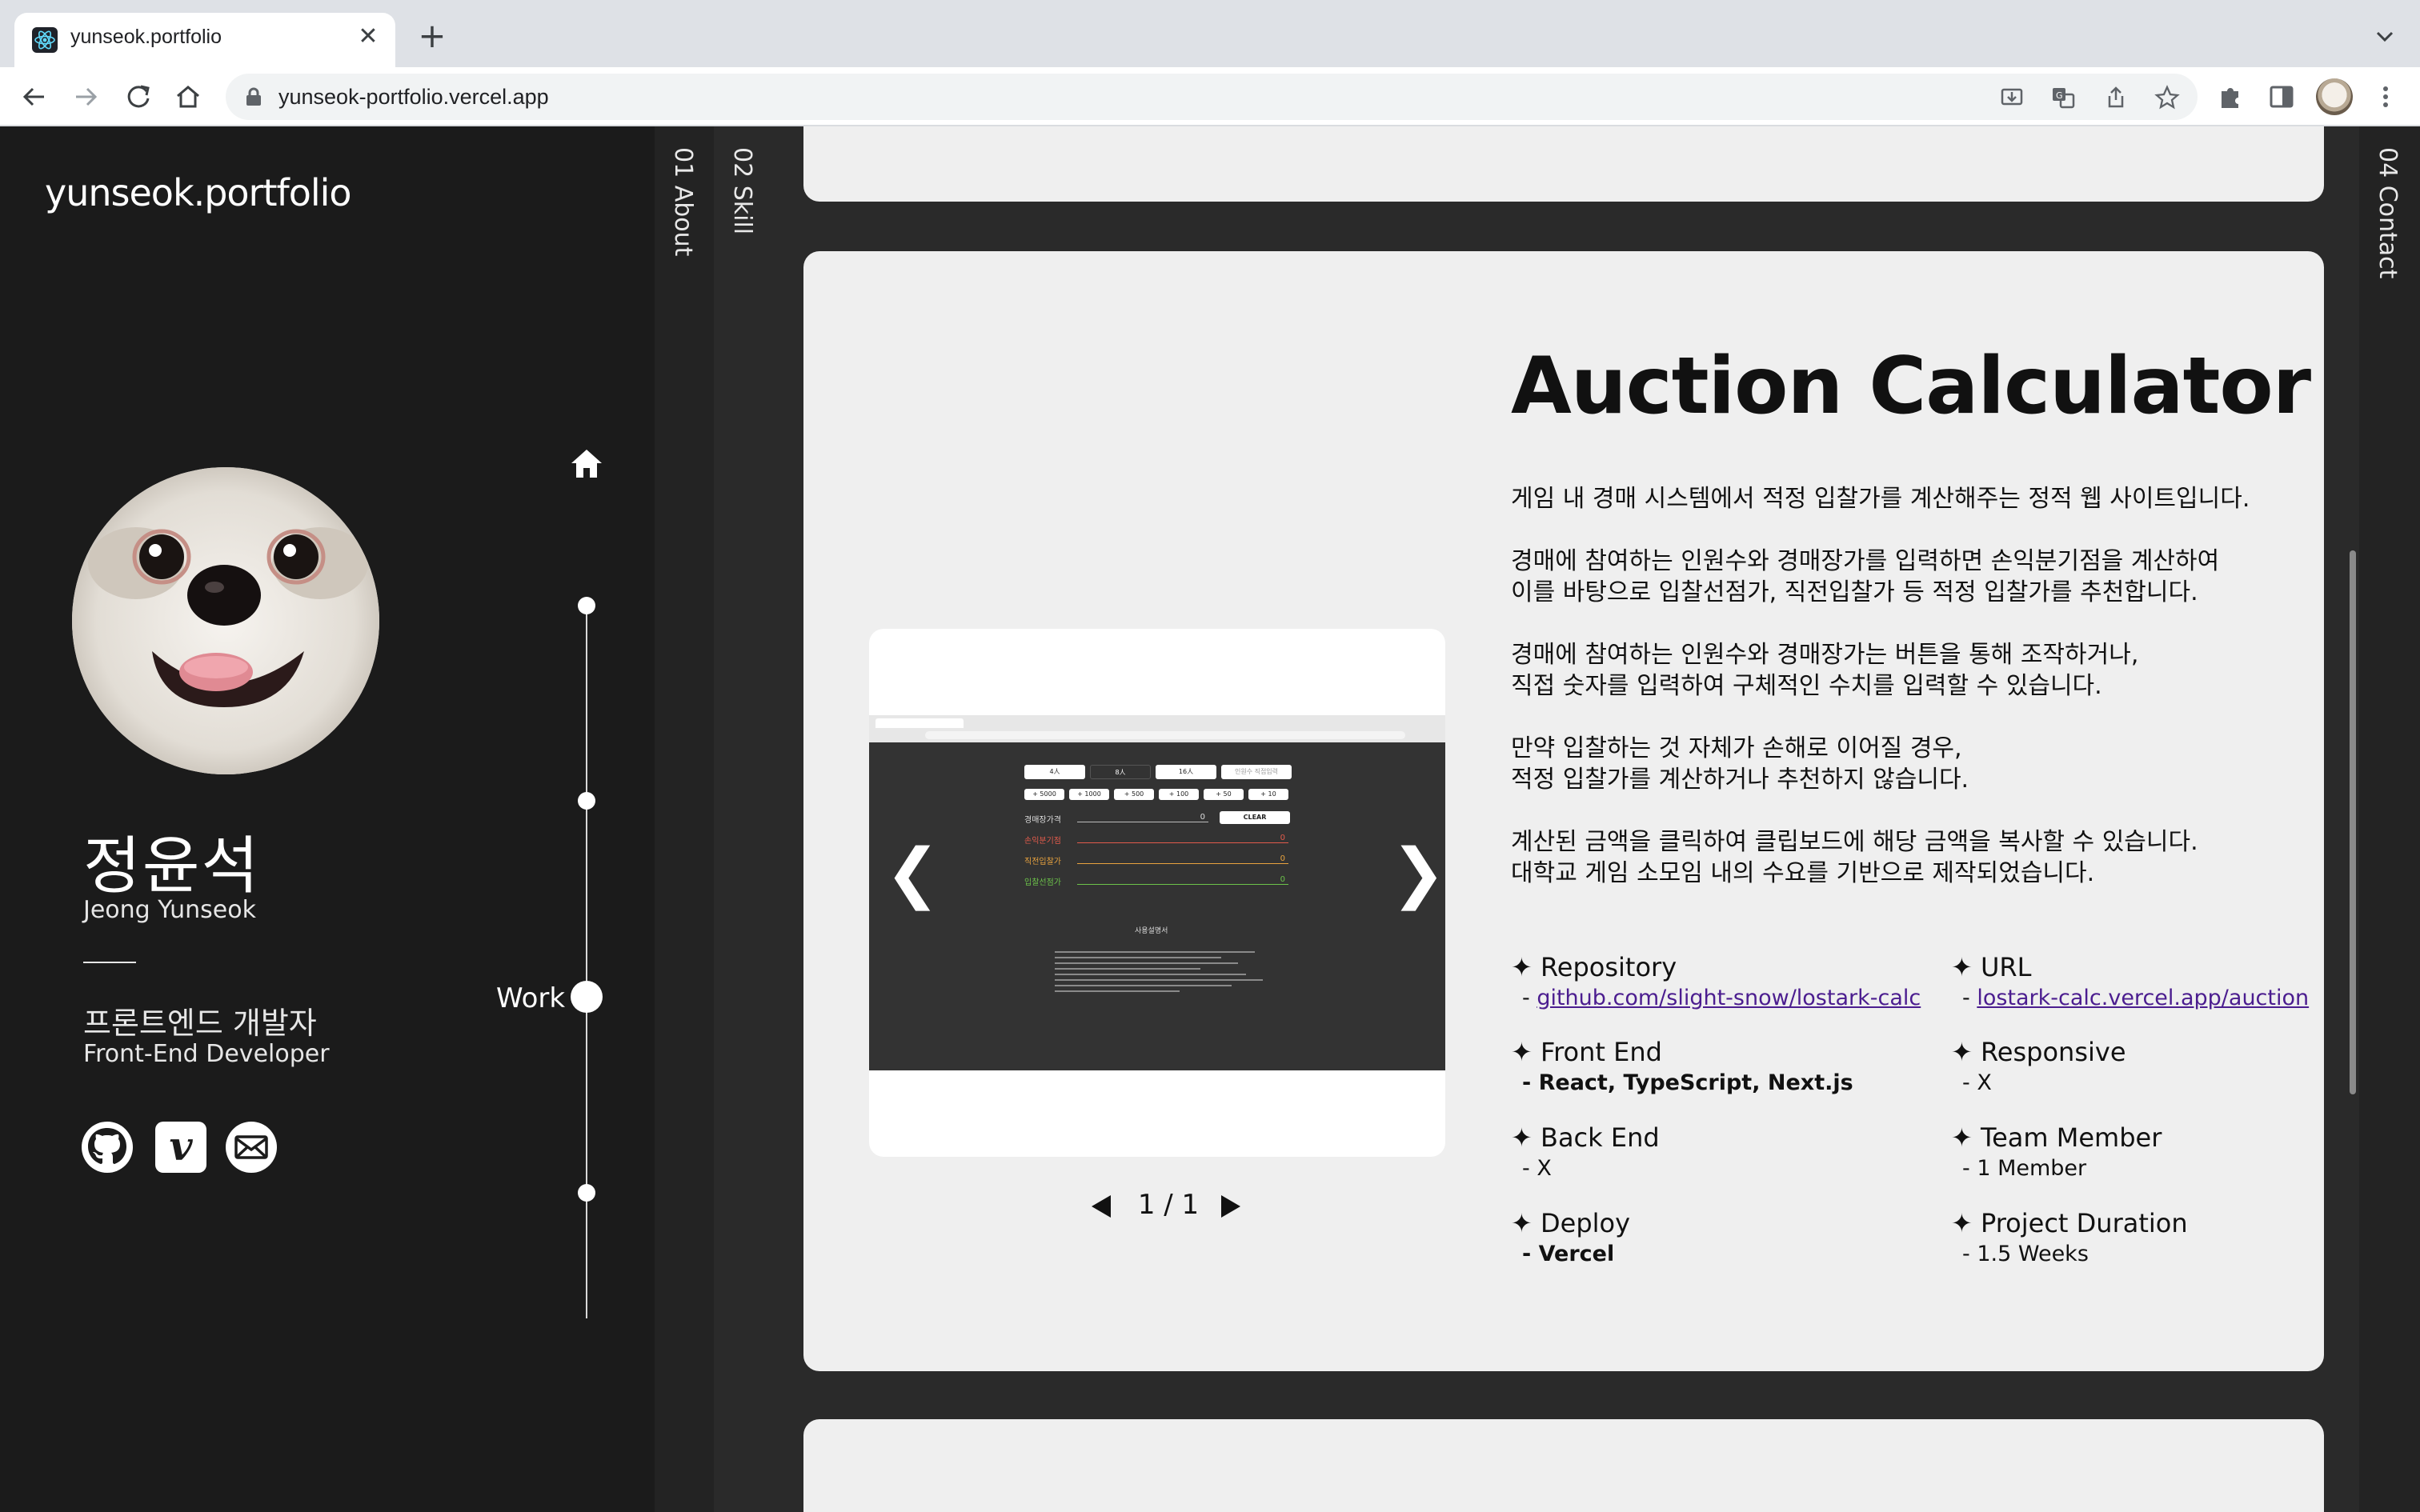 The image size is (2420, 1512). I want to click on preview-amount-button: + 100, so click(1179, 794).